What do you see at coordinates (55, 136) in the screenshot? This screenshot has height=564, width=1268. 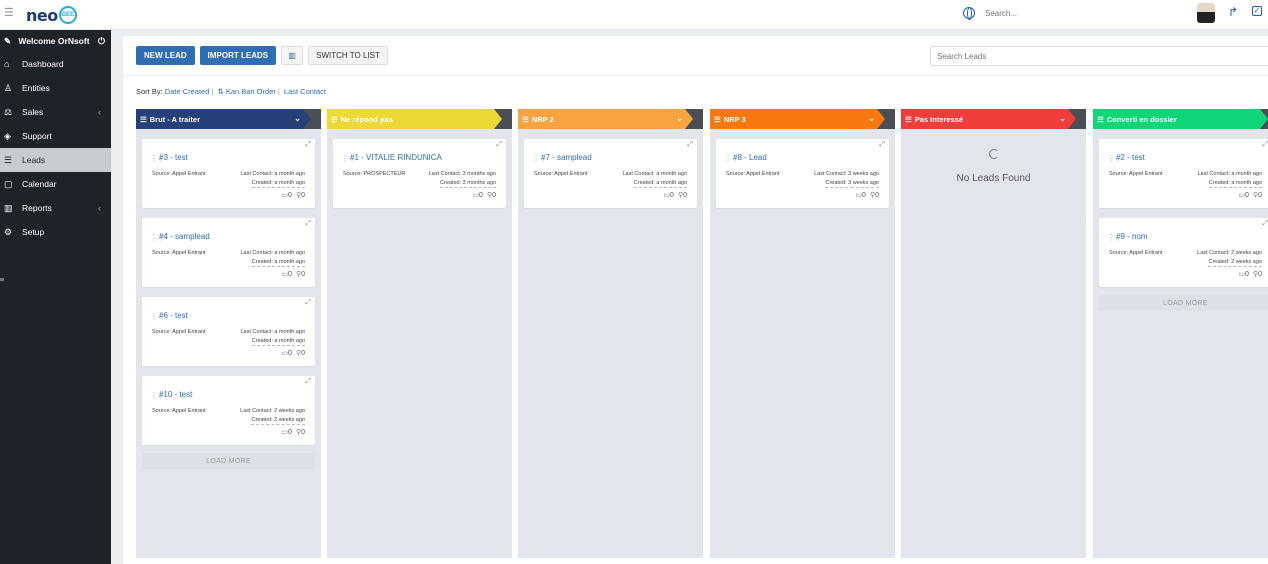 I see `sidebar-item-support: ◈ Support` at bounding box center [55, 136].